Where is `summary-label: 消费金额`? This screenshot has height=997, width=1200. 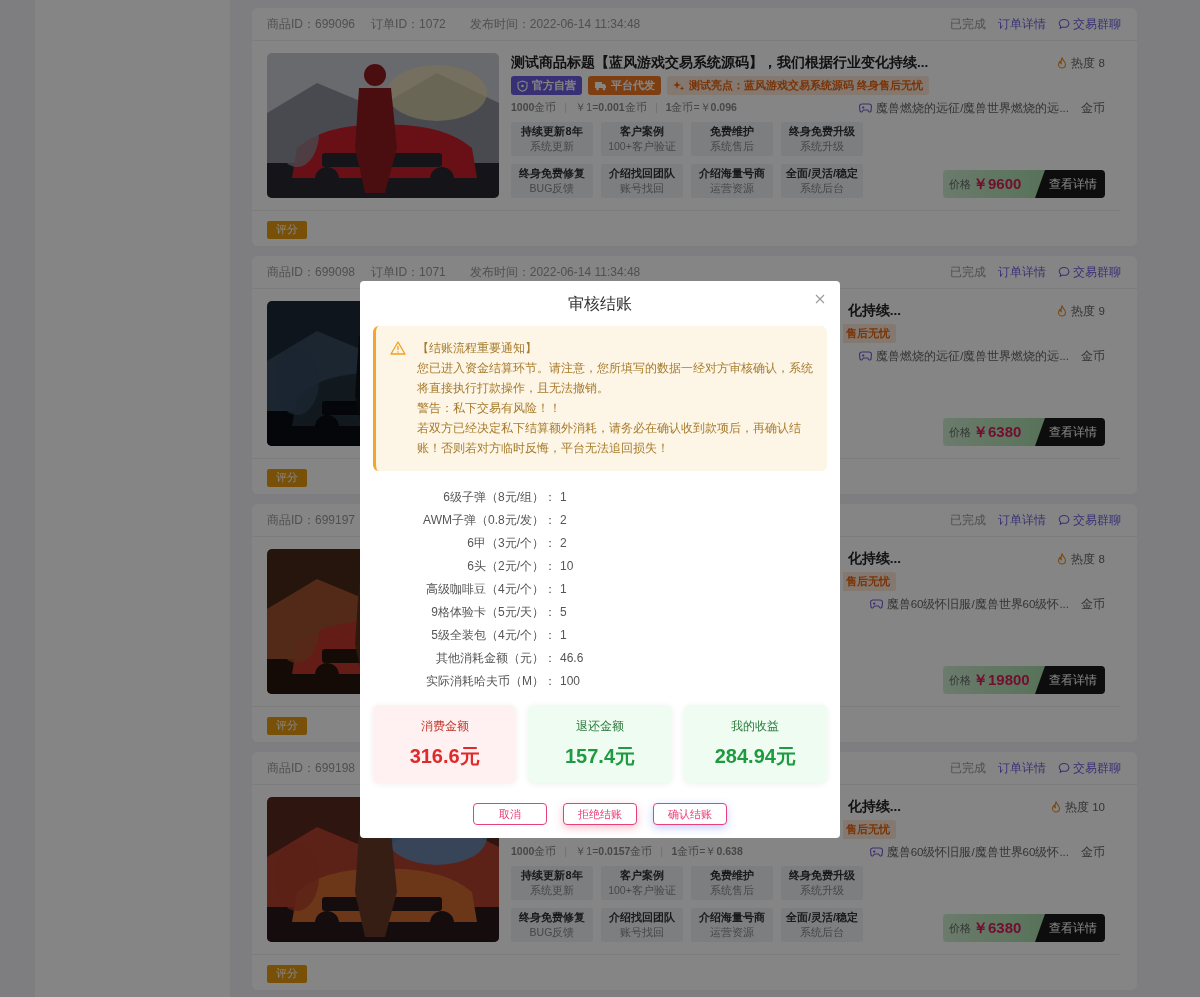
summary-label: 消费金额 is located at coordinates (444, 726).